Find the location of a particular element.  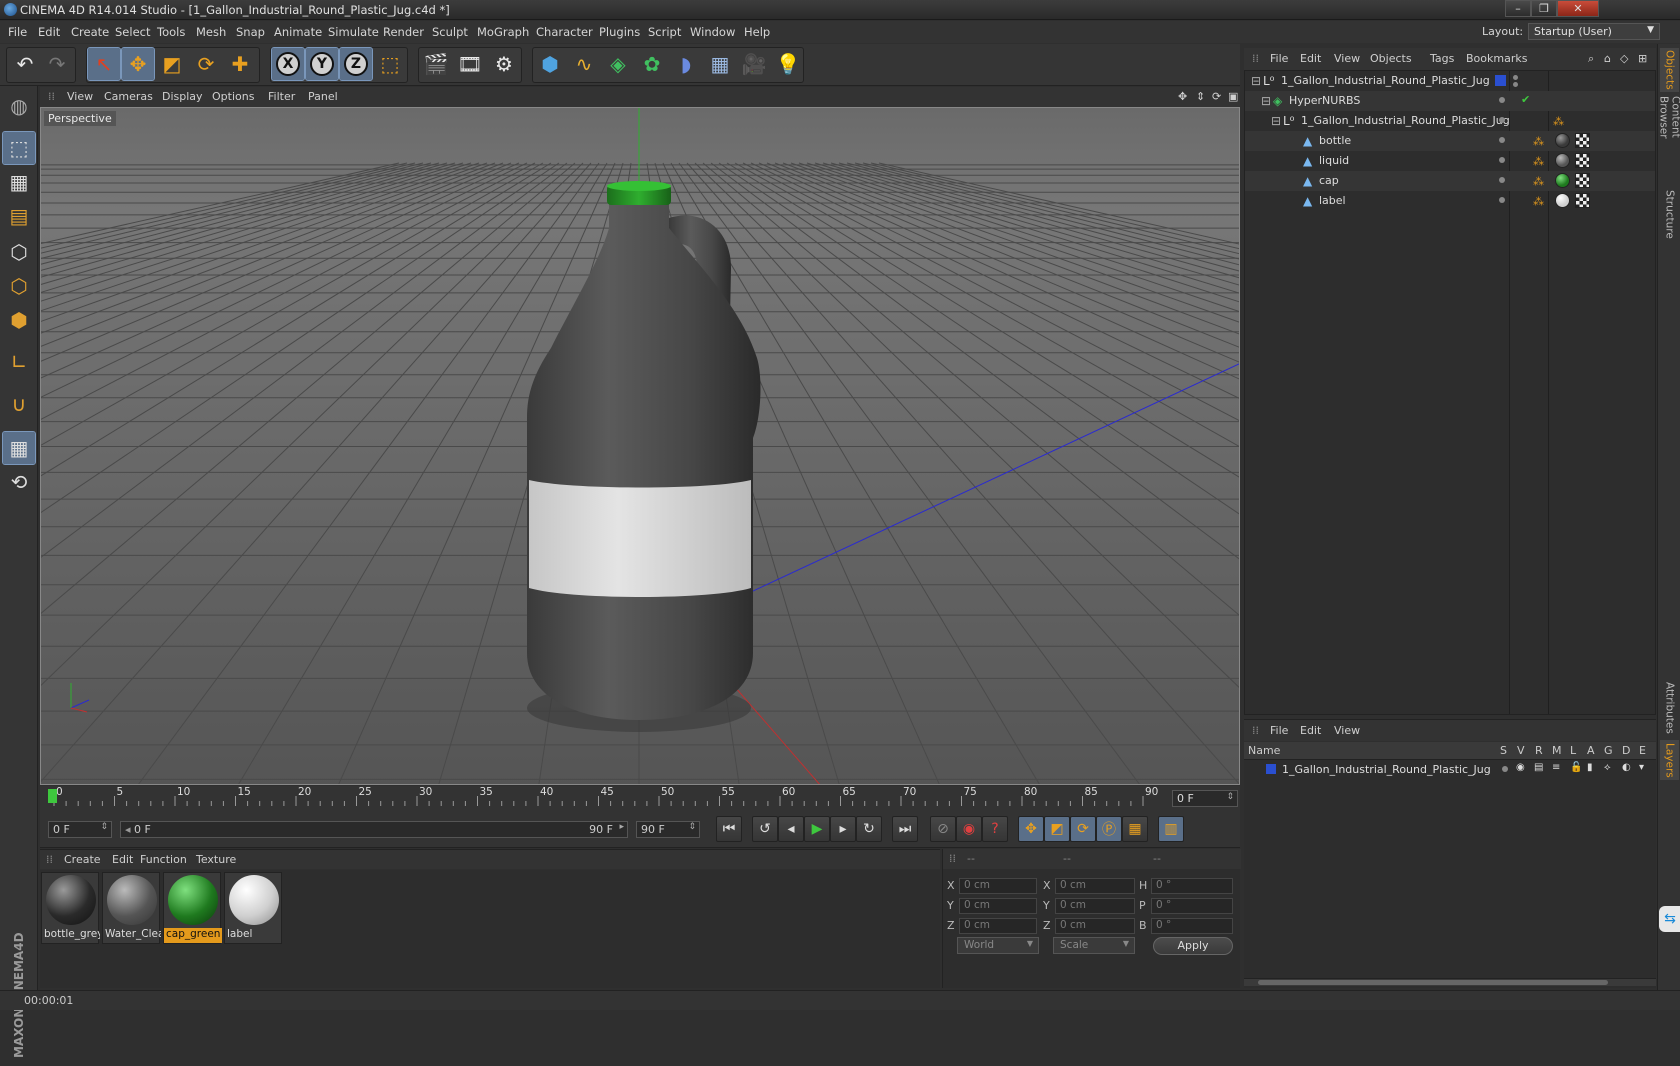

column-render: R is located at coordinates (1539, 750).